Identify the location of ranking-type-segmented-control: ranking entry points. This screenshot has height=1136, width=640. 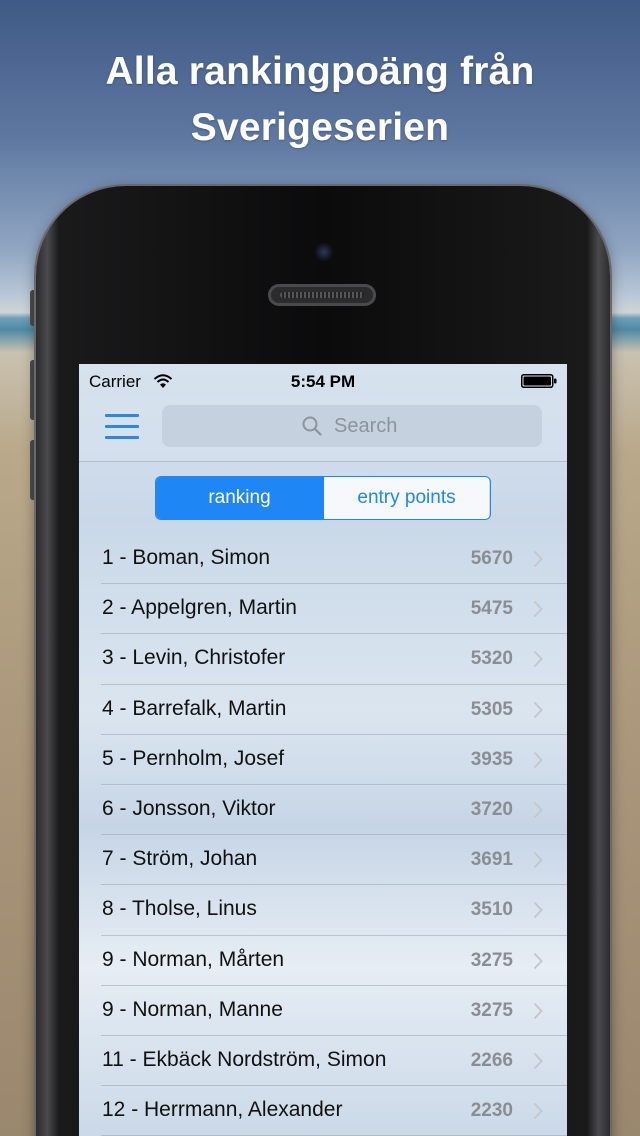
(323, 498).